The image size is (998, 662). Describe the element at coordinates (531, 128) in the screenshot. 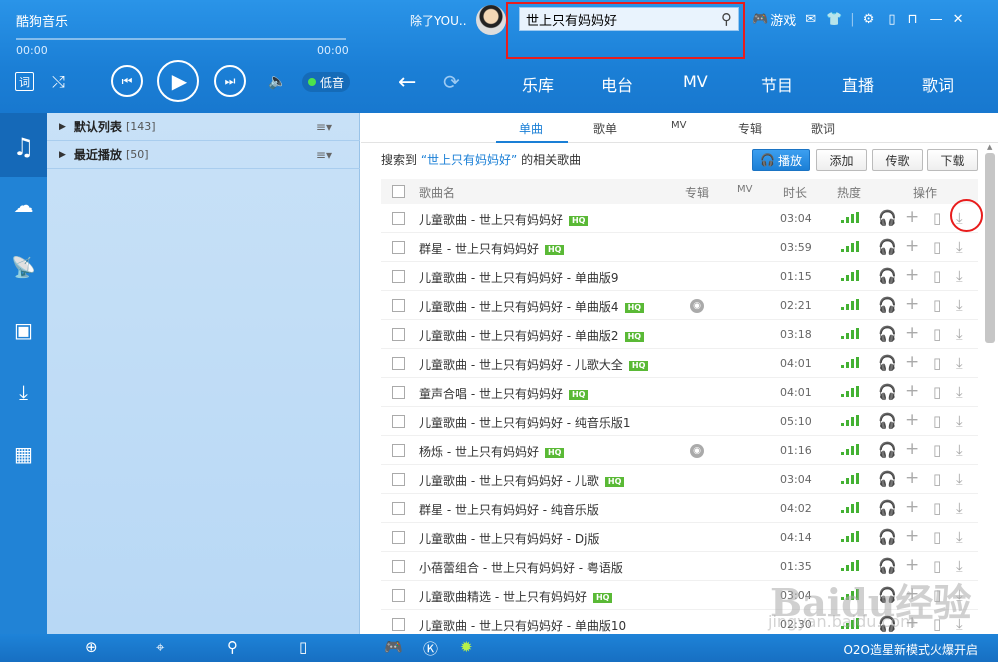

I see `tab-songs: 单曲` at that location.